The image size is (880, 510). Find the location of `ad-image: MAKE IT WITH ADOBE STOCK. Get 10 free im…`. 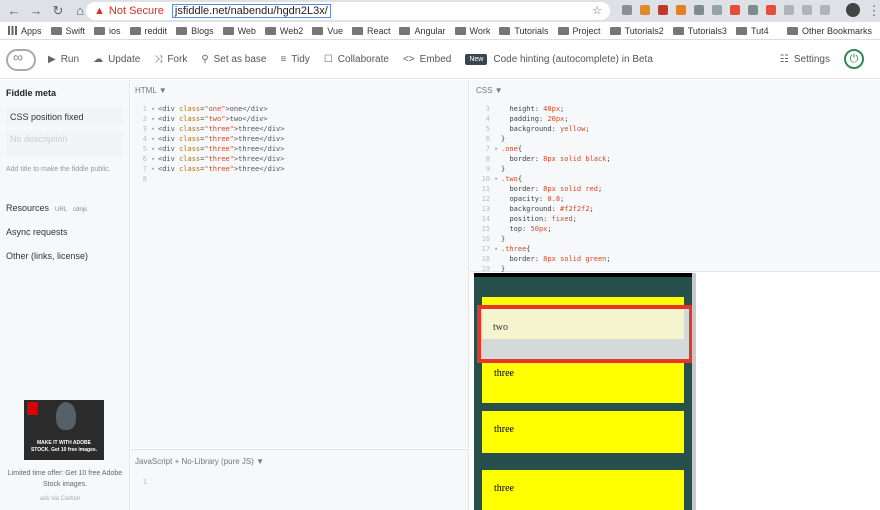

ad-image: MAKE IT WITH ADOBE STOCK. Get 10 free im… is located at coordinates (64, 430).